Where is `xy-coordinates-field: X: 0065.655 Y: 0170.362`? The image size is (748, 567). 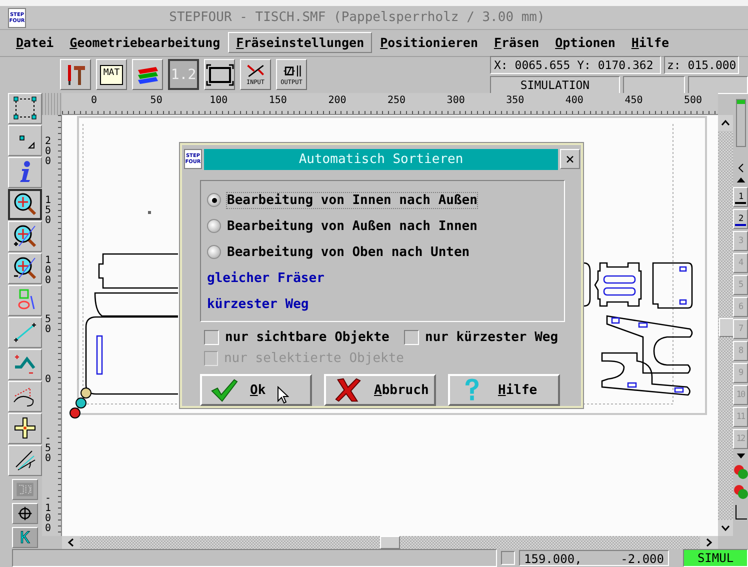
xy-coordinates-field: X: 0065.655 Y: 0170.362 is located at coordinates (575, 65).